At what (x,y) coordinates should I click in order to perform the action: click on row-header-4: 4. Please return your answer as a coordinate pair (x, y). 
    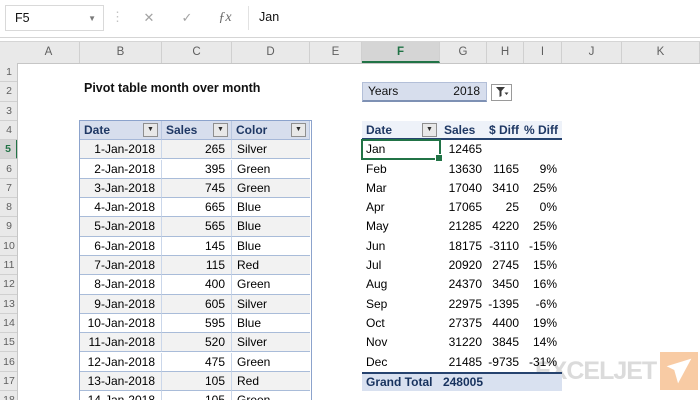
    Looking at the image, I should click on (8, 130).